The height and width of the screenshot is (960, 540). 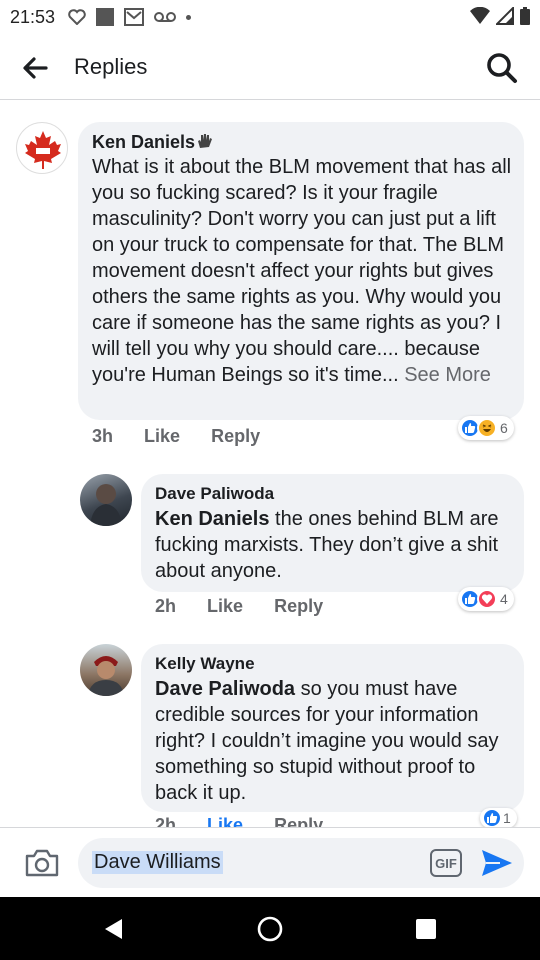 What do you see at coordinates (301, 863) in the screenshot?
I see `comment-input: Dave Williams GIF` at bounding box center [301, 863].